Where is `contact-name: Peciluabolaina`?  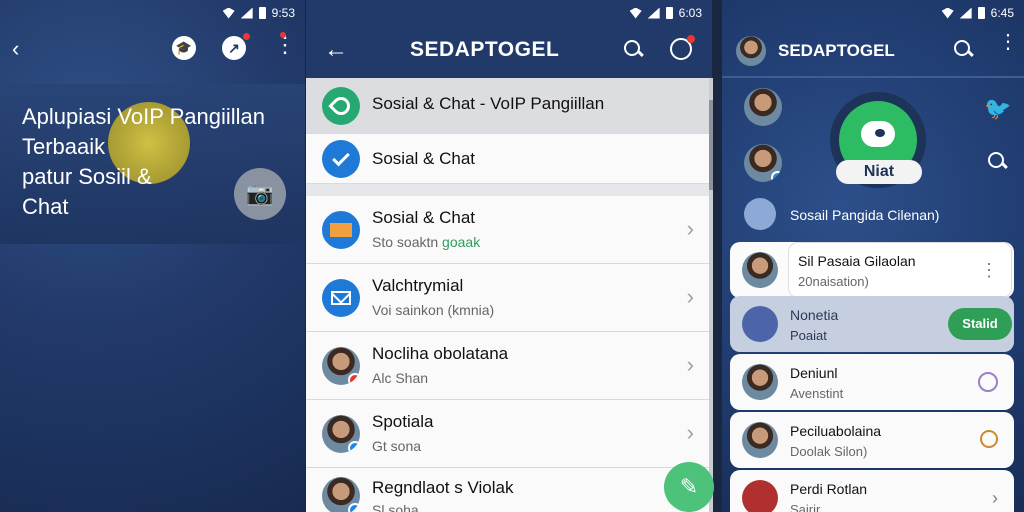 contact-name: Peciluabolaina is located at coordinates (836, 431).